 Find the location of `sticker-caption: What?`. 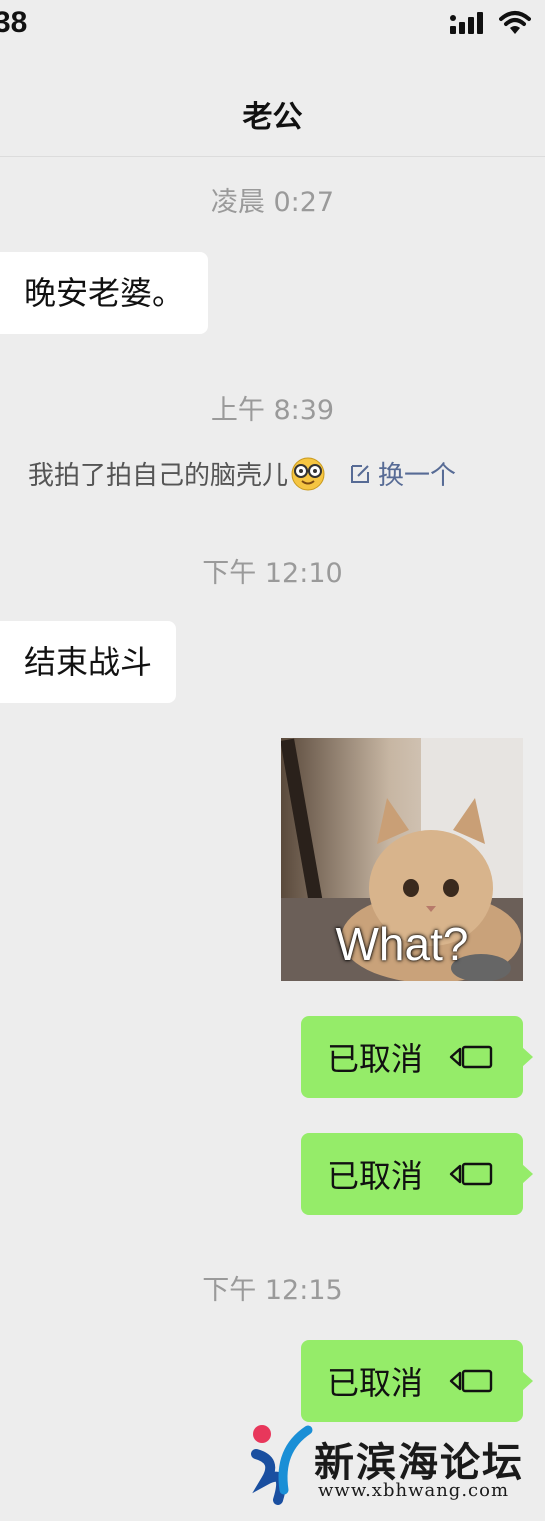

sticker-caption: What? is located at coordinates (402, 944).